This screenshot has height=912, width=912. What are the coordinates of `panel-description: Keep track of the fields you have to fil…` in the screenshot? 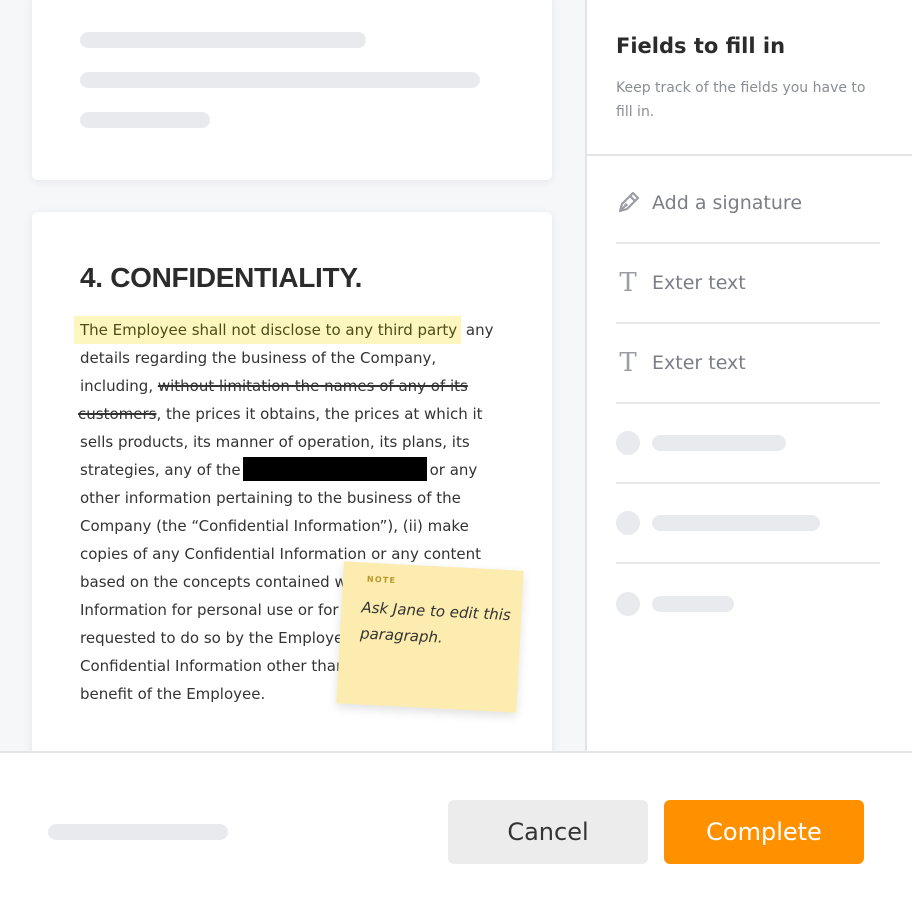 It's located at (741, 100).